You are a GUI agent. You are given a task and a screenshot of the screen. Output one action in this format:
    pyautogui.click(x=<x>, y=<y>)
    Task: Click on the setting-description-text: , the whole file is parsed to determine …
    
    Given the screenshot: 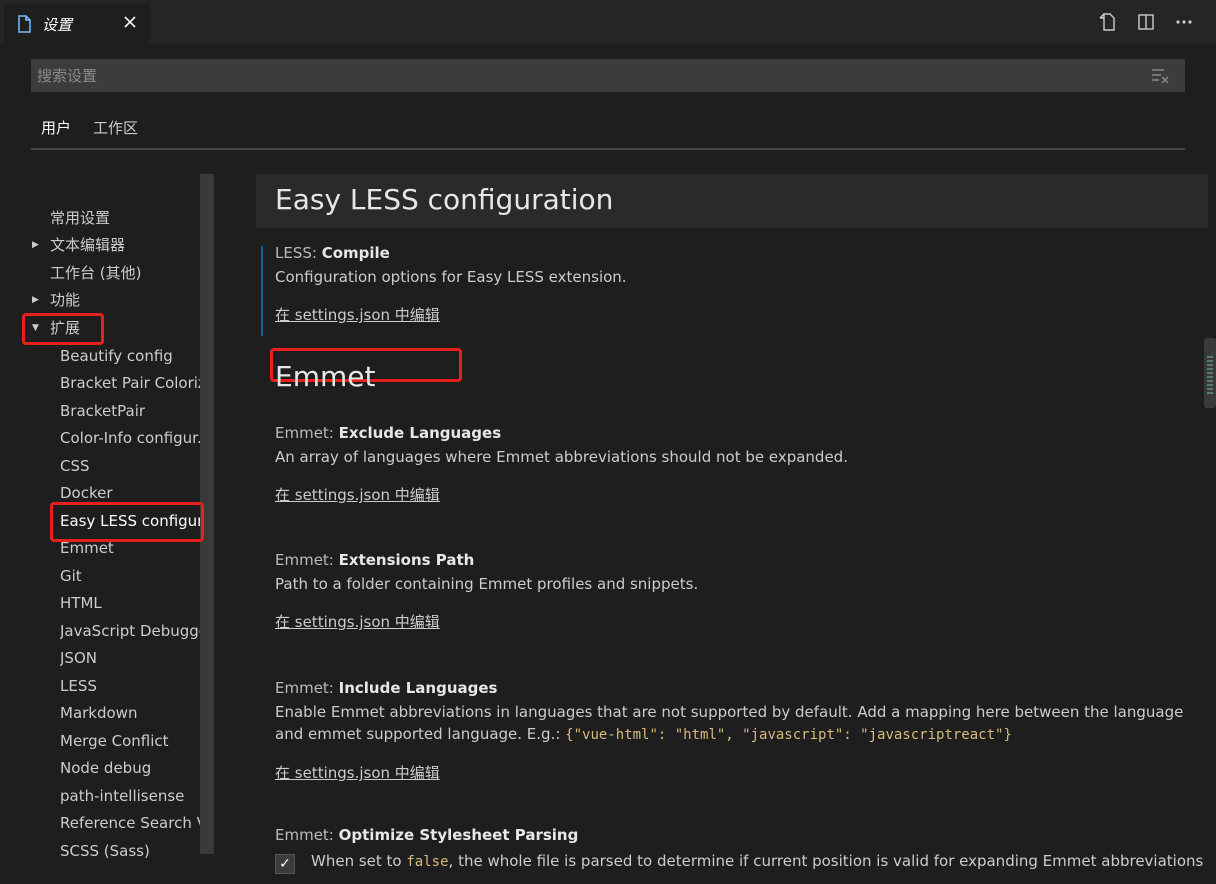 What is the action you would take?
    pyautogui.click(x=826, y=861)
    